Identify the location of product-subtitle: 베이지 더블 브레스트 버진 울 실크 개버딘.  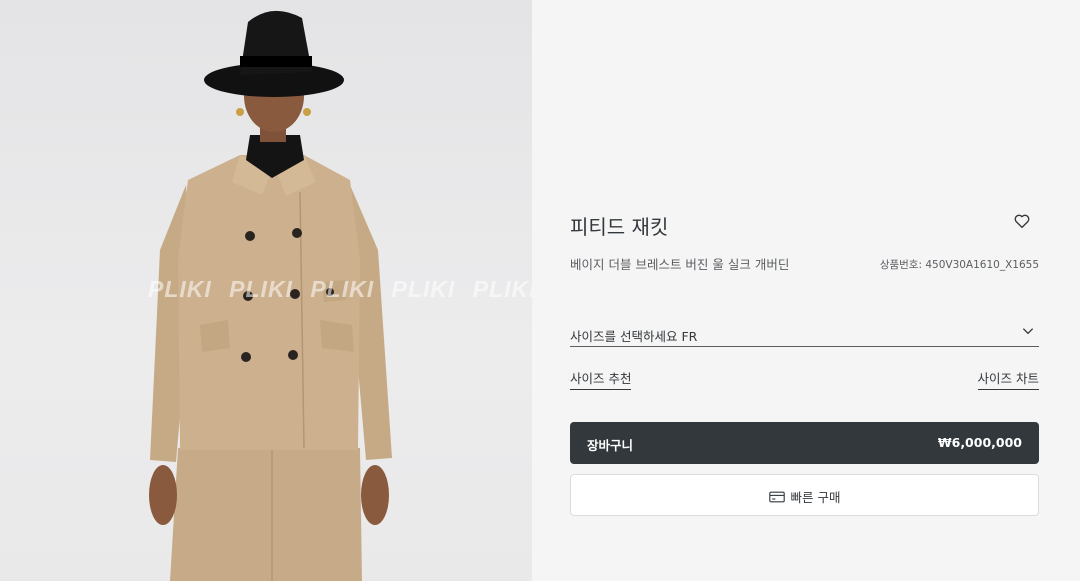
(680, 264).